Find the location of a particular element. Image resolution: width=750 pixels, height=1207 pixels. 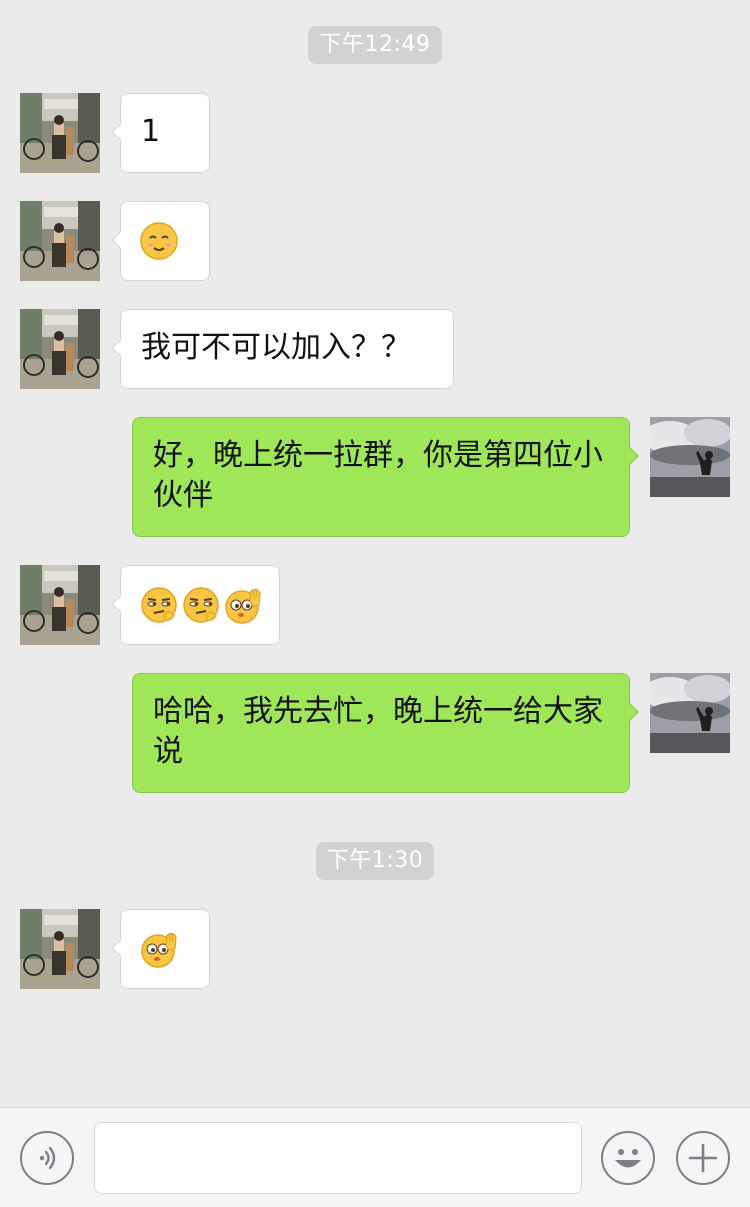

message-text: 哈哈，我先去忙，晚上统一给大家说 is located at coordinates (378, 731).